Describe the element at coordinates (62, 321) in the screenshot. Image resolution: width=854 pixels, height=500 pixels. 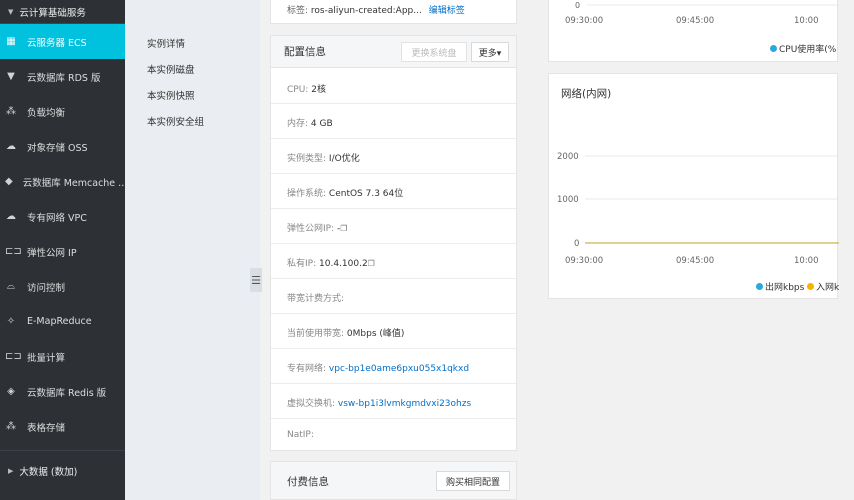
I see `sidebar-item: ✧ E-MapReduce` at that location.